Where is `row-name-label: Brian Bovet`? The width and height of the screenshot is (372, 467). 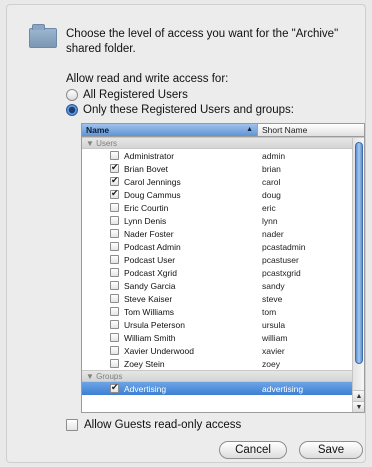 row-name-label: Brian Bovet is located at coordinates (146, 168).